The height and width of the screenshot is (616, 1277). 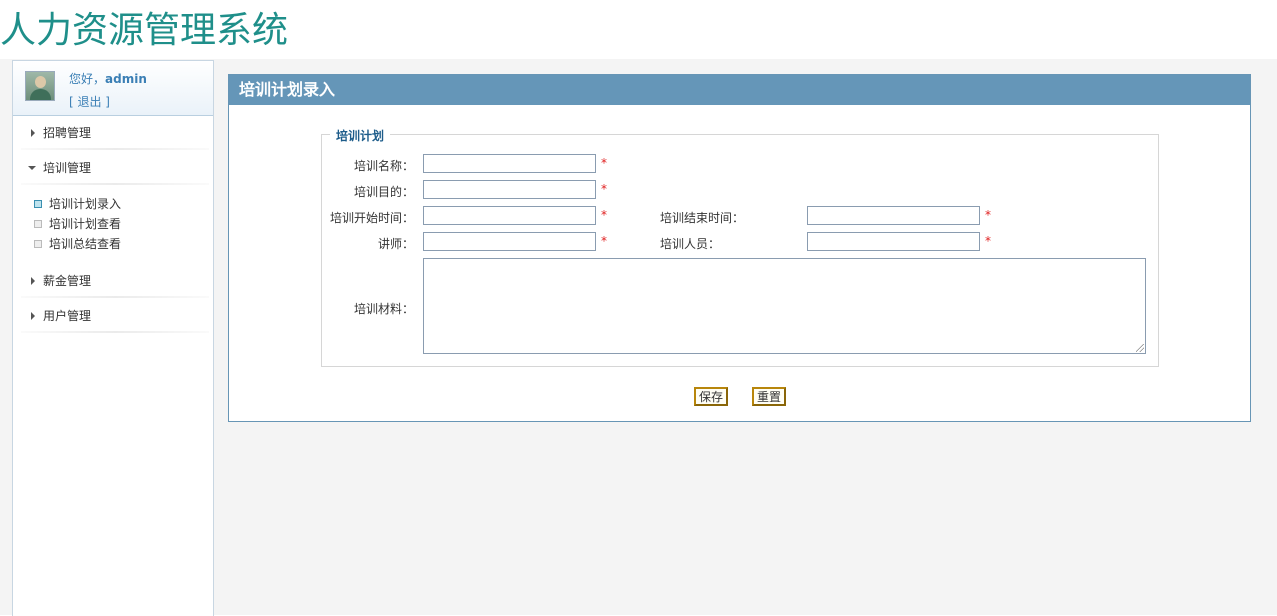 What do you see at coordinates (67, 316) in the screenshot?
I see `sidebar-group-label: 用户管理` at bounding box center [67, 316].